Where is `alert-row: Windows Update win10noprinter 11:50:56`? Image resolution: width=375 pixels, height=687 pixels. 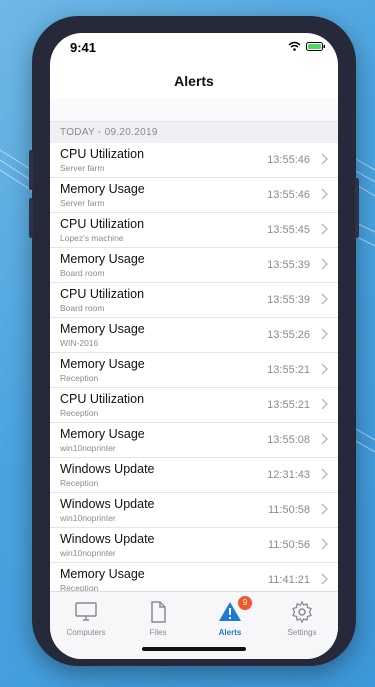 alert-row: Windows Update win10noprinter 11:50:56 is located at coordinates (194, 545).